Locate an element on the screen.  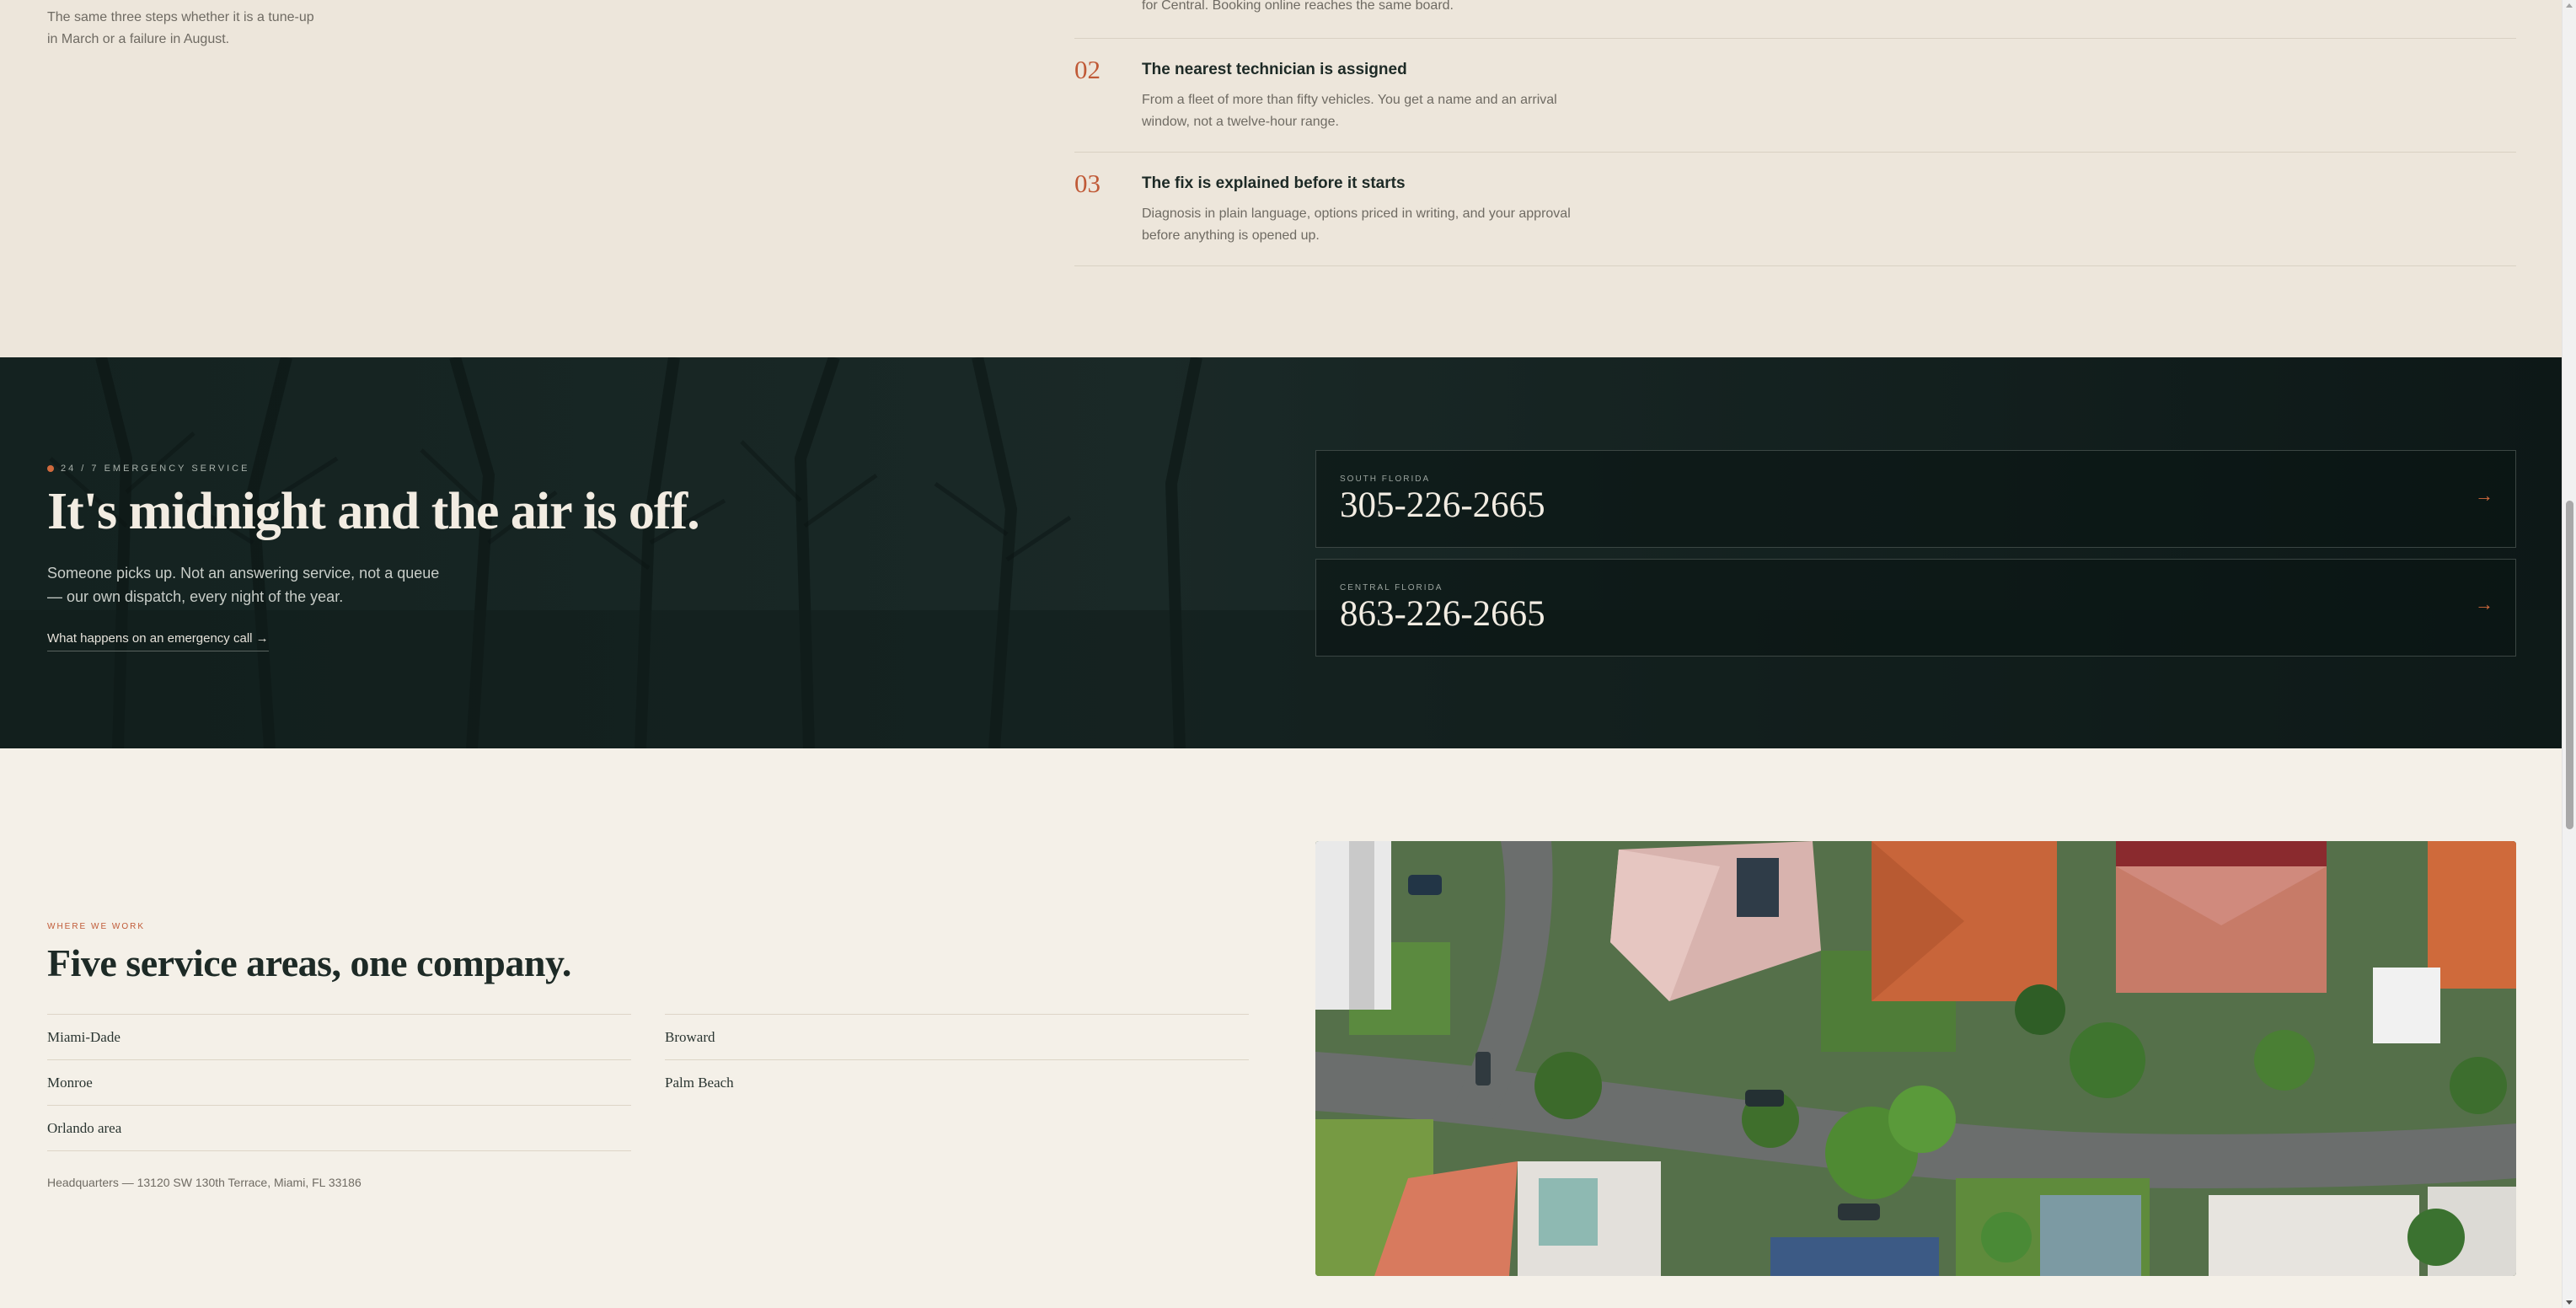
scroll-thumb is located at coordinates (2569, 665).